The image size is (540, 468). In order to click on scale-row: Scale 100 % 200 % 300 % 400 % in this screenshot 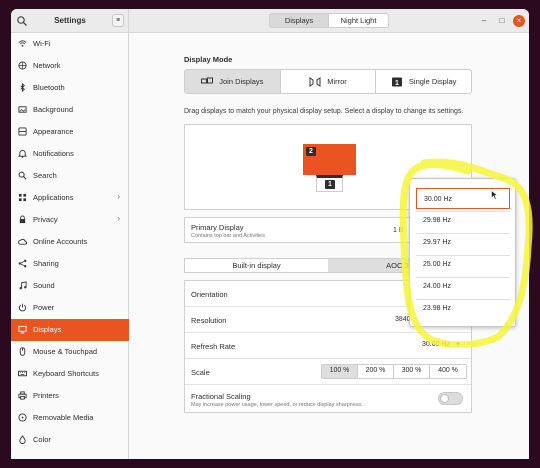, I will do `click(328, 372)`.